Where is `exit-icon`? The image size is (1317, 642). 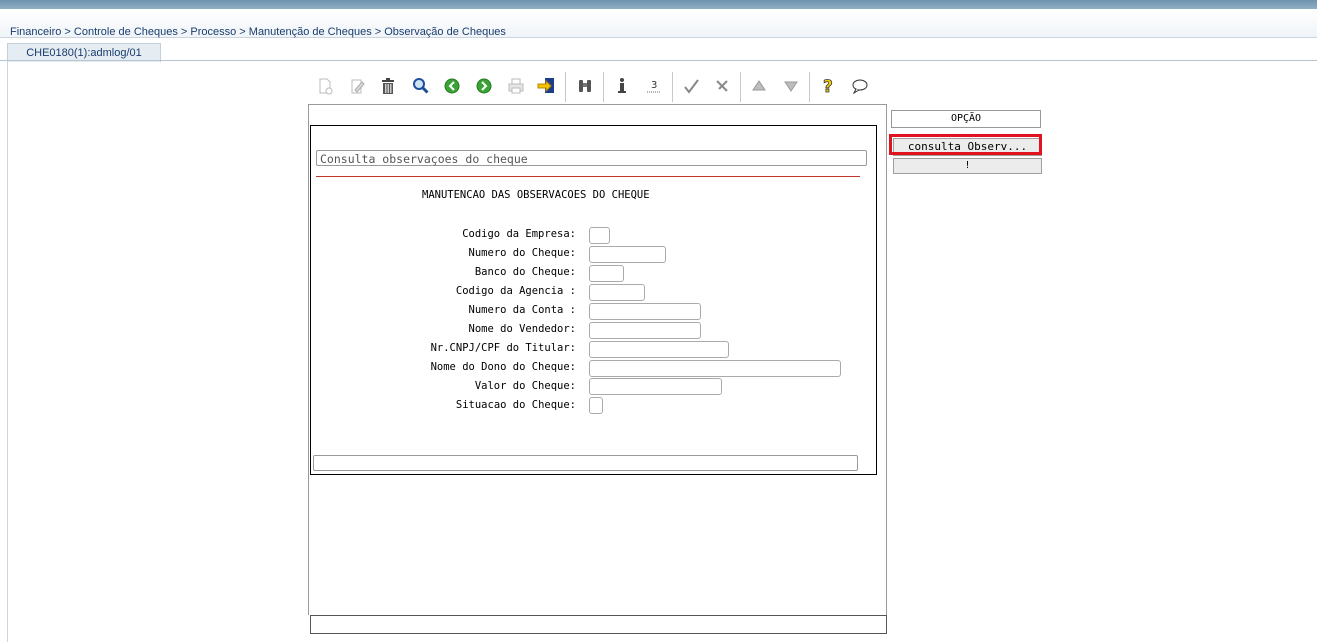 exit-icon is located at coordinates (547, 86).